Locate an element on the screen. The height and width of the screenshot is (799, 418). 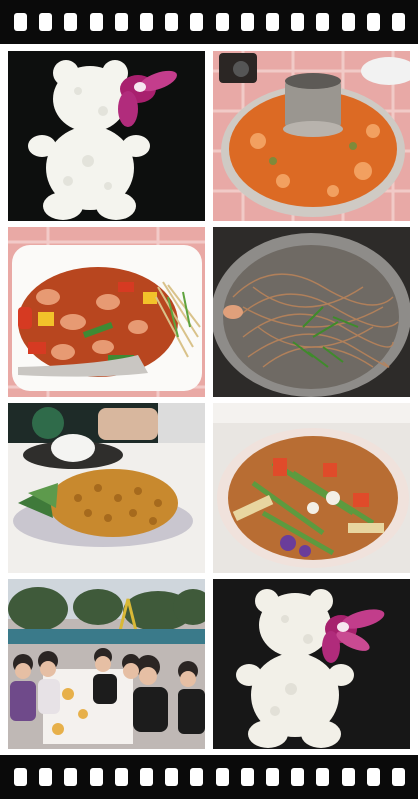
photo-tom-yum-hotpot is located at coordinates (311, 136).